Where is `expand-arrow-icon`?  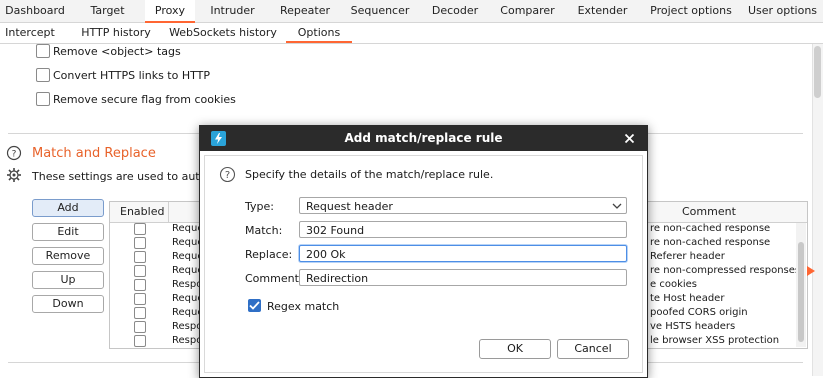 expand-arrow-icon is located at coordinates (811, 271).